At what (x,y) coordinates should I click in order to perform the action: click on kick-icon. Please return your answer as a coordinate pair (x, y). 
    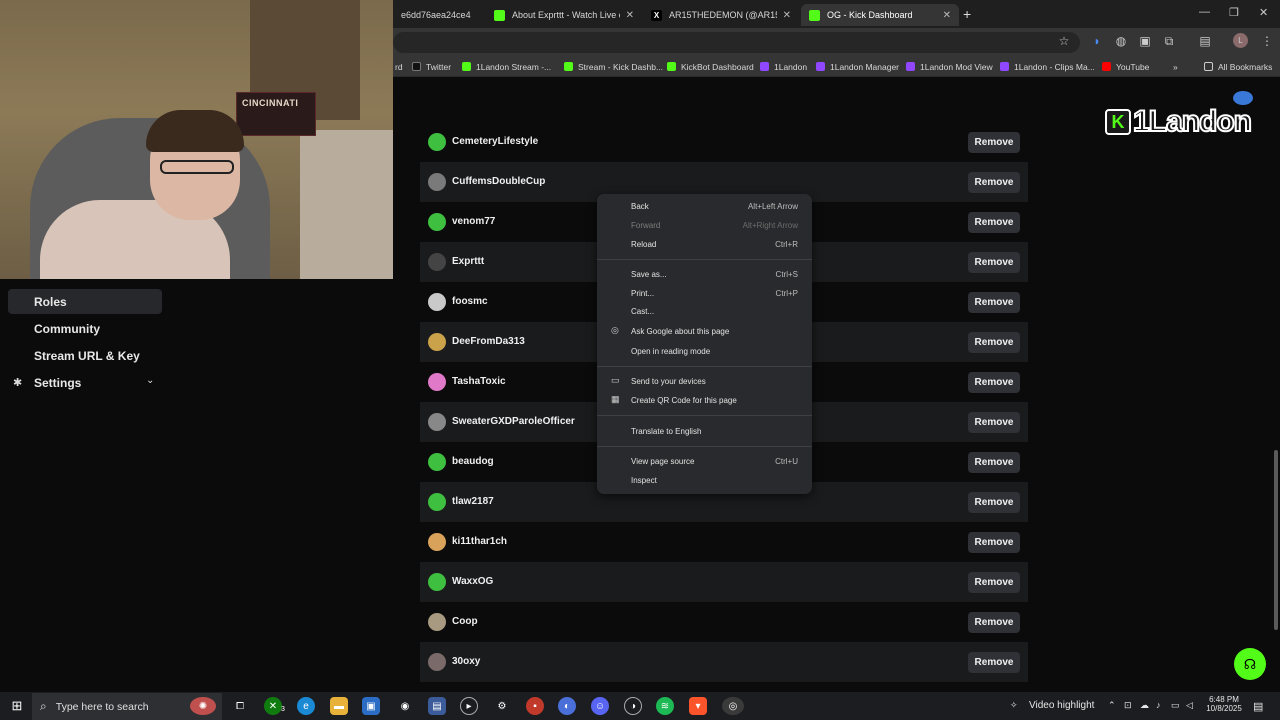
    Looking at the image, I should click on (568, 66).